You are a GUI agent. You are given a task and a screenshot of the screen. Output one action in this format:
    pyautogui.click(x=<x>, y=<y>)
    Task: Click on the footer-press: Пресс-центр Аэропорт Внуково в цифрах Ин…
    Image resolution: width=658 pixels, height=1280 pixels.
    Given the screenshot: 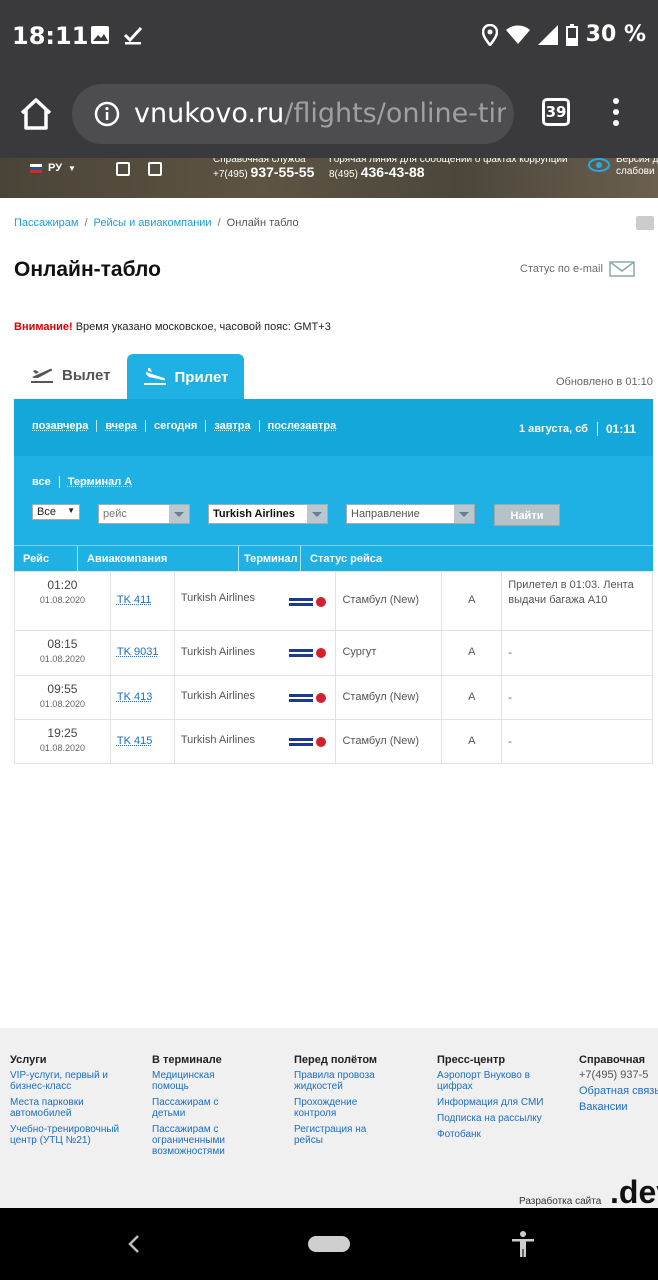 What is the action you would take?
    pyautogui.click(x=491, y=1100)
    